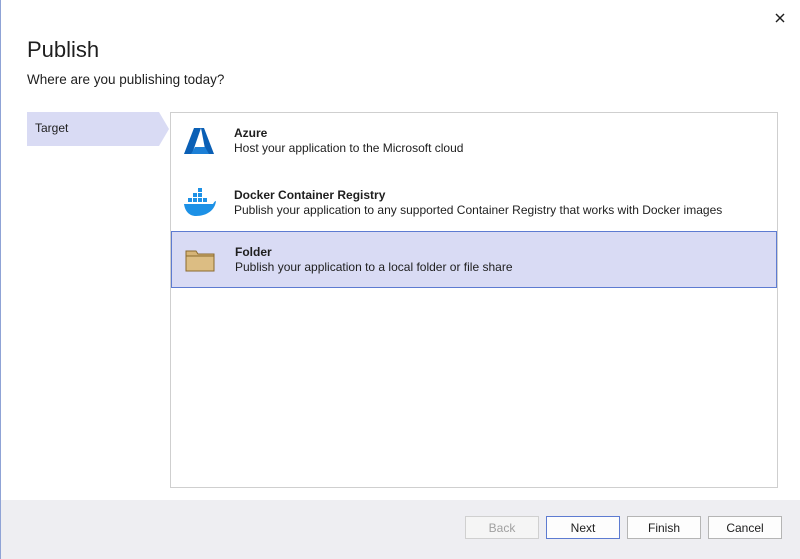 The image size is (800, 559). I want to click on next-button: Next, so click(583, 527).